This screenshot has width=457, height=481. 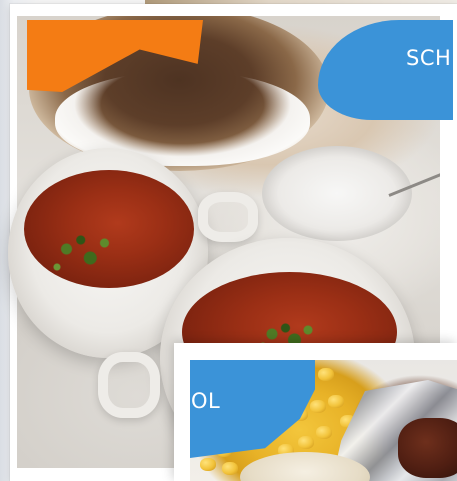 I want to click on bowl-handle-front, so click(x=129, y=385).